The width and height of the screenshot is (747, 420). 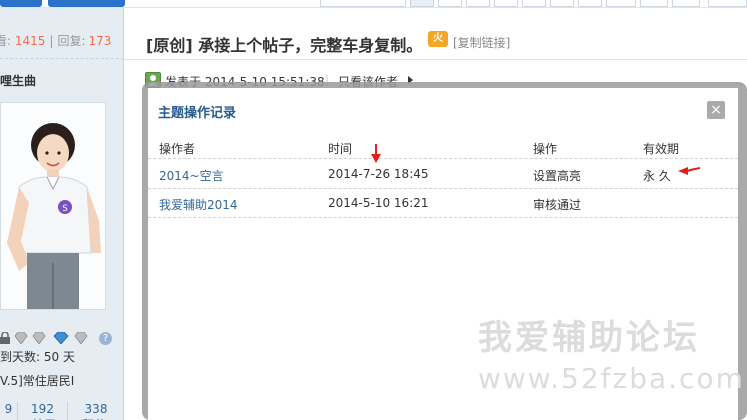 I want to click on header-operator: 操作者, so click(x=177, y=149).